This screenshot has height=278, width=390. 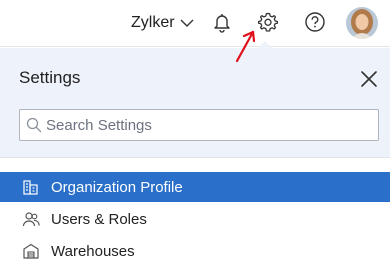 I want to click on menu-item-organization-profile: Organization Profile, so click(x=195, y=187).